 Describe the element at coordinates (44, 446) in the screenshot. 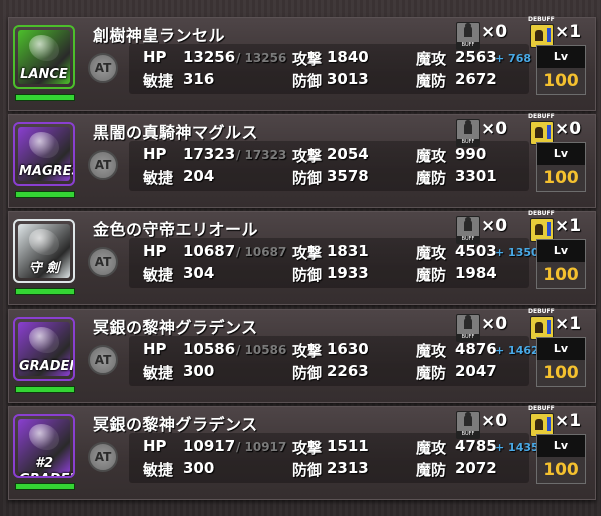

I see `unit-portrait: #2 GRADENS` at that location.